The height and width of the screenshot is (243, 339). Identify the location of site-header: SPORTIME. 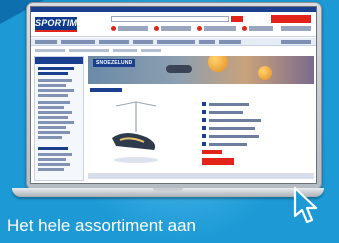
(173, 24).